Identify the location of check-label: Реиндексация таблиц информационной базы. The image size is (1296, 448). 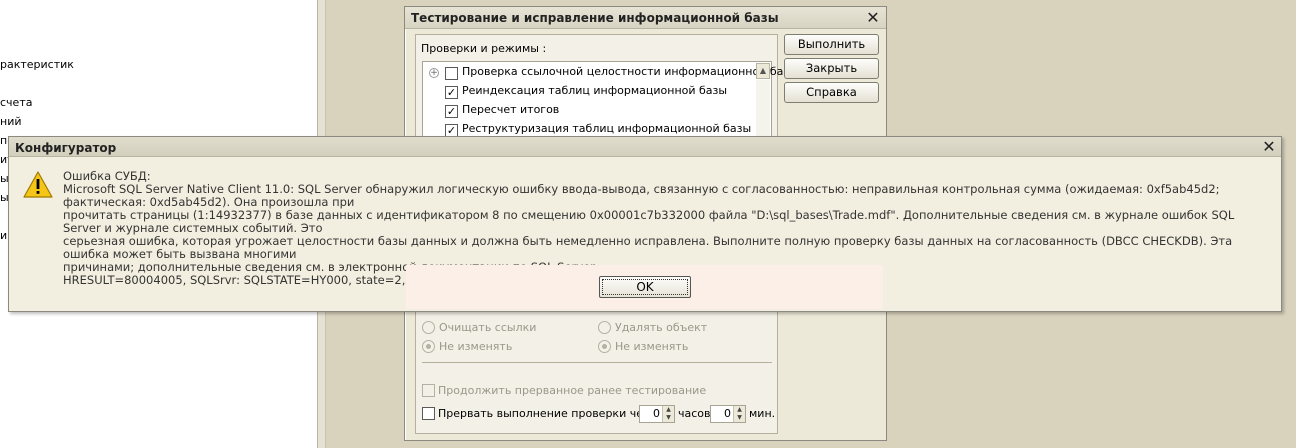
(595, 90).